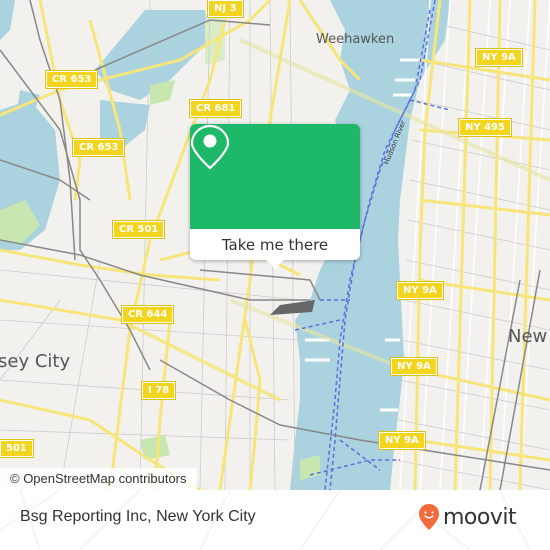 Image resolution: width=550 pixels, height=550 pixels. I want to click on take-me-there-button: Take me there, so click(275, 244).